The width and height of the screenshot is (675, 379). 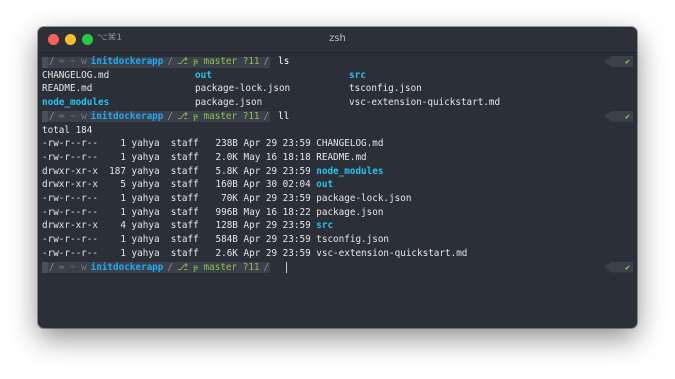 I want to click on text-cursor, so click(x=287, y=267).